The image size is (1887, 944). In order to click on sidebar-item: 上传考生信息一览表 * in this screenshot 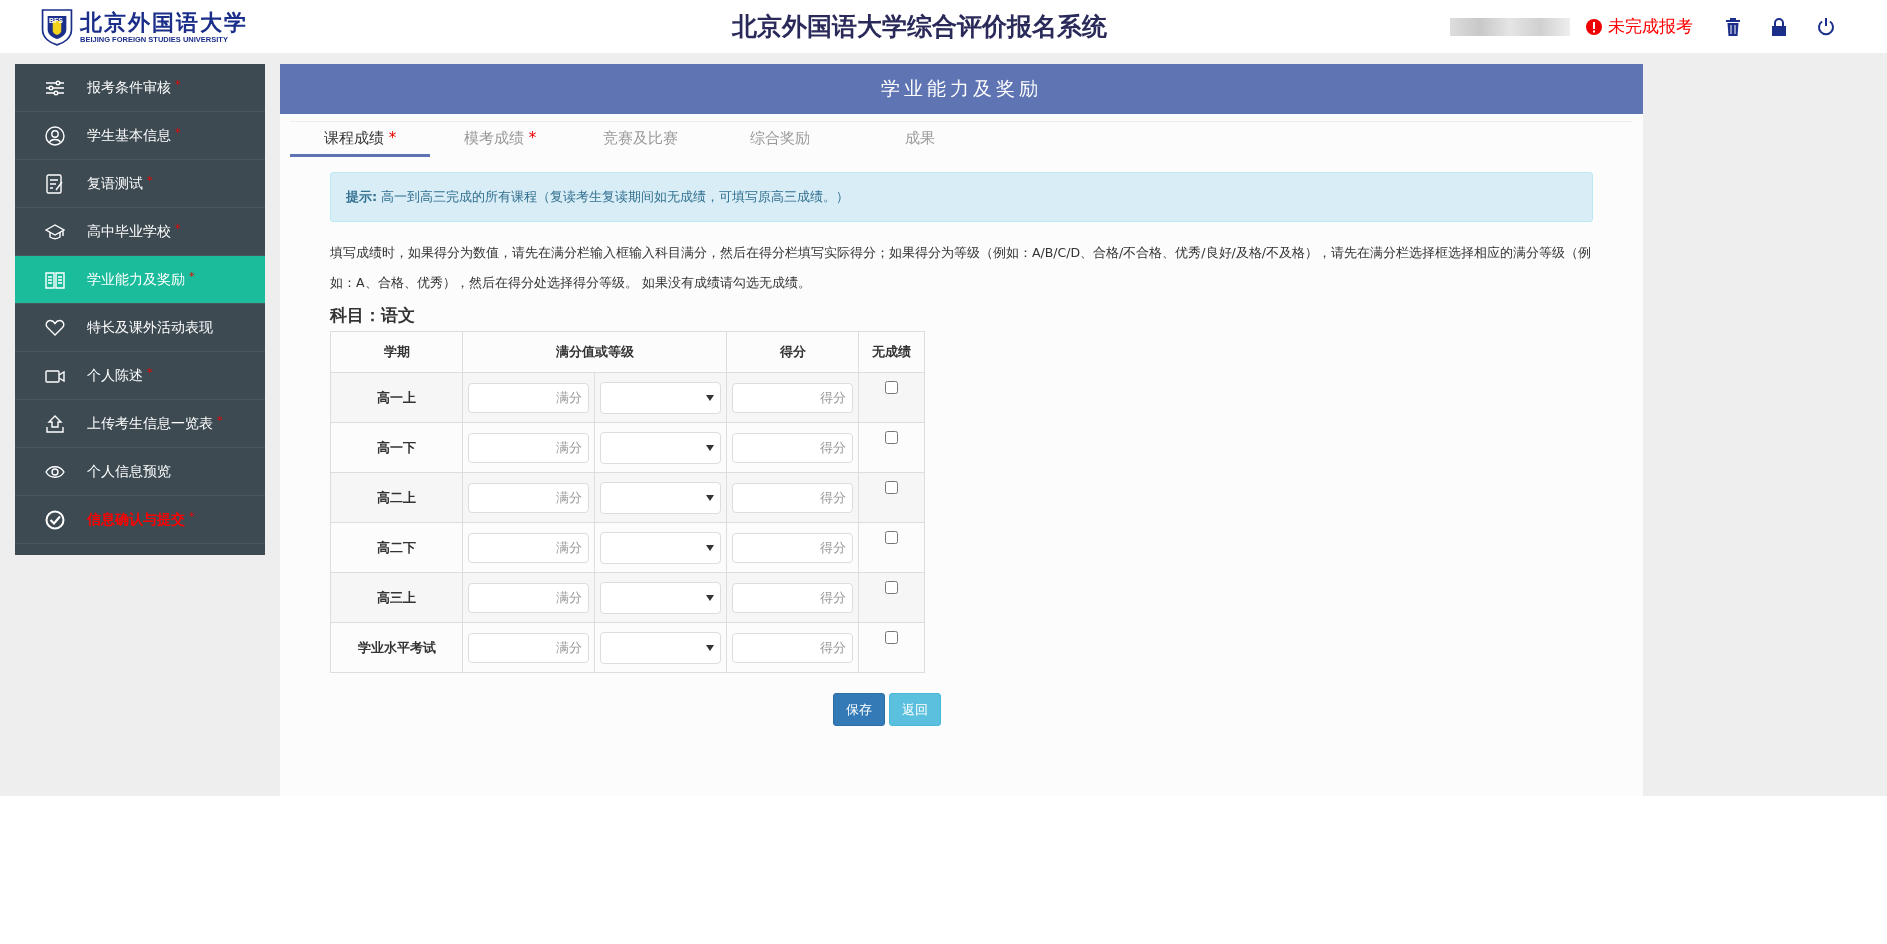, I will do `click(140, 424)`.